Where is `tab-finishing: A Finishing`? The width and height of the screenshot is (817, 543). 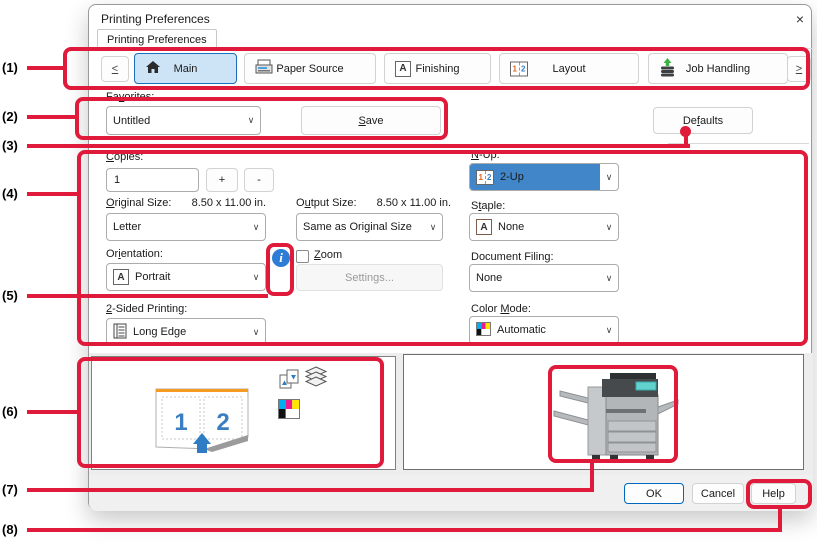 tab-finishing: A Finishing is located at coordinates (437, 68).